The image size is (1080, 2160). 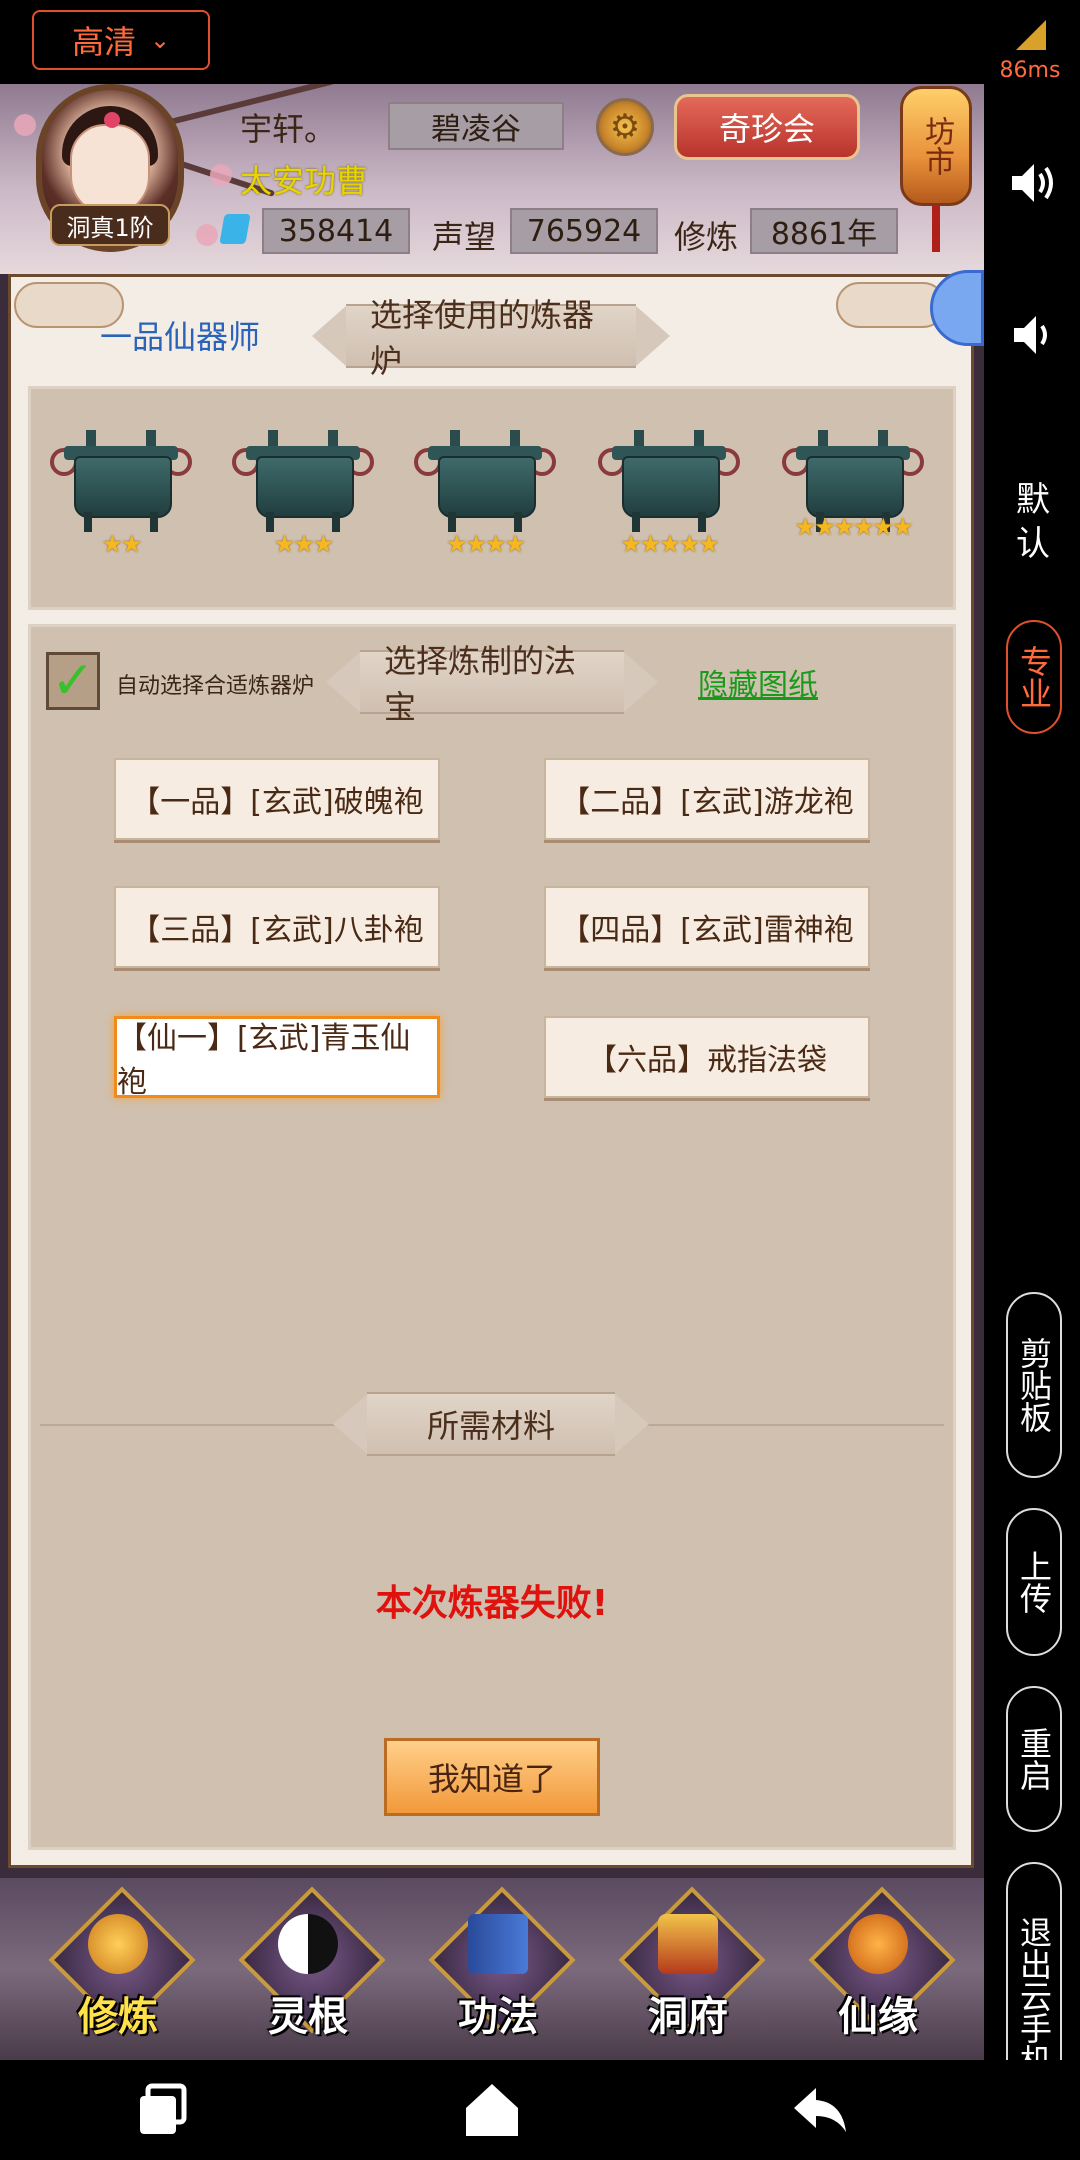 What do you see at coordinates (464, 237) in the screenshot?
I see `reputation-label: 声望` at bounding box center [464, 237].